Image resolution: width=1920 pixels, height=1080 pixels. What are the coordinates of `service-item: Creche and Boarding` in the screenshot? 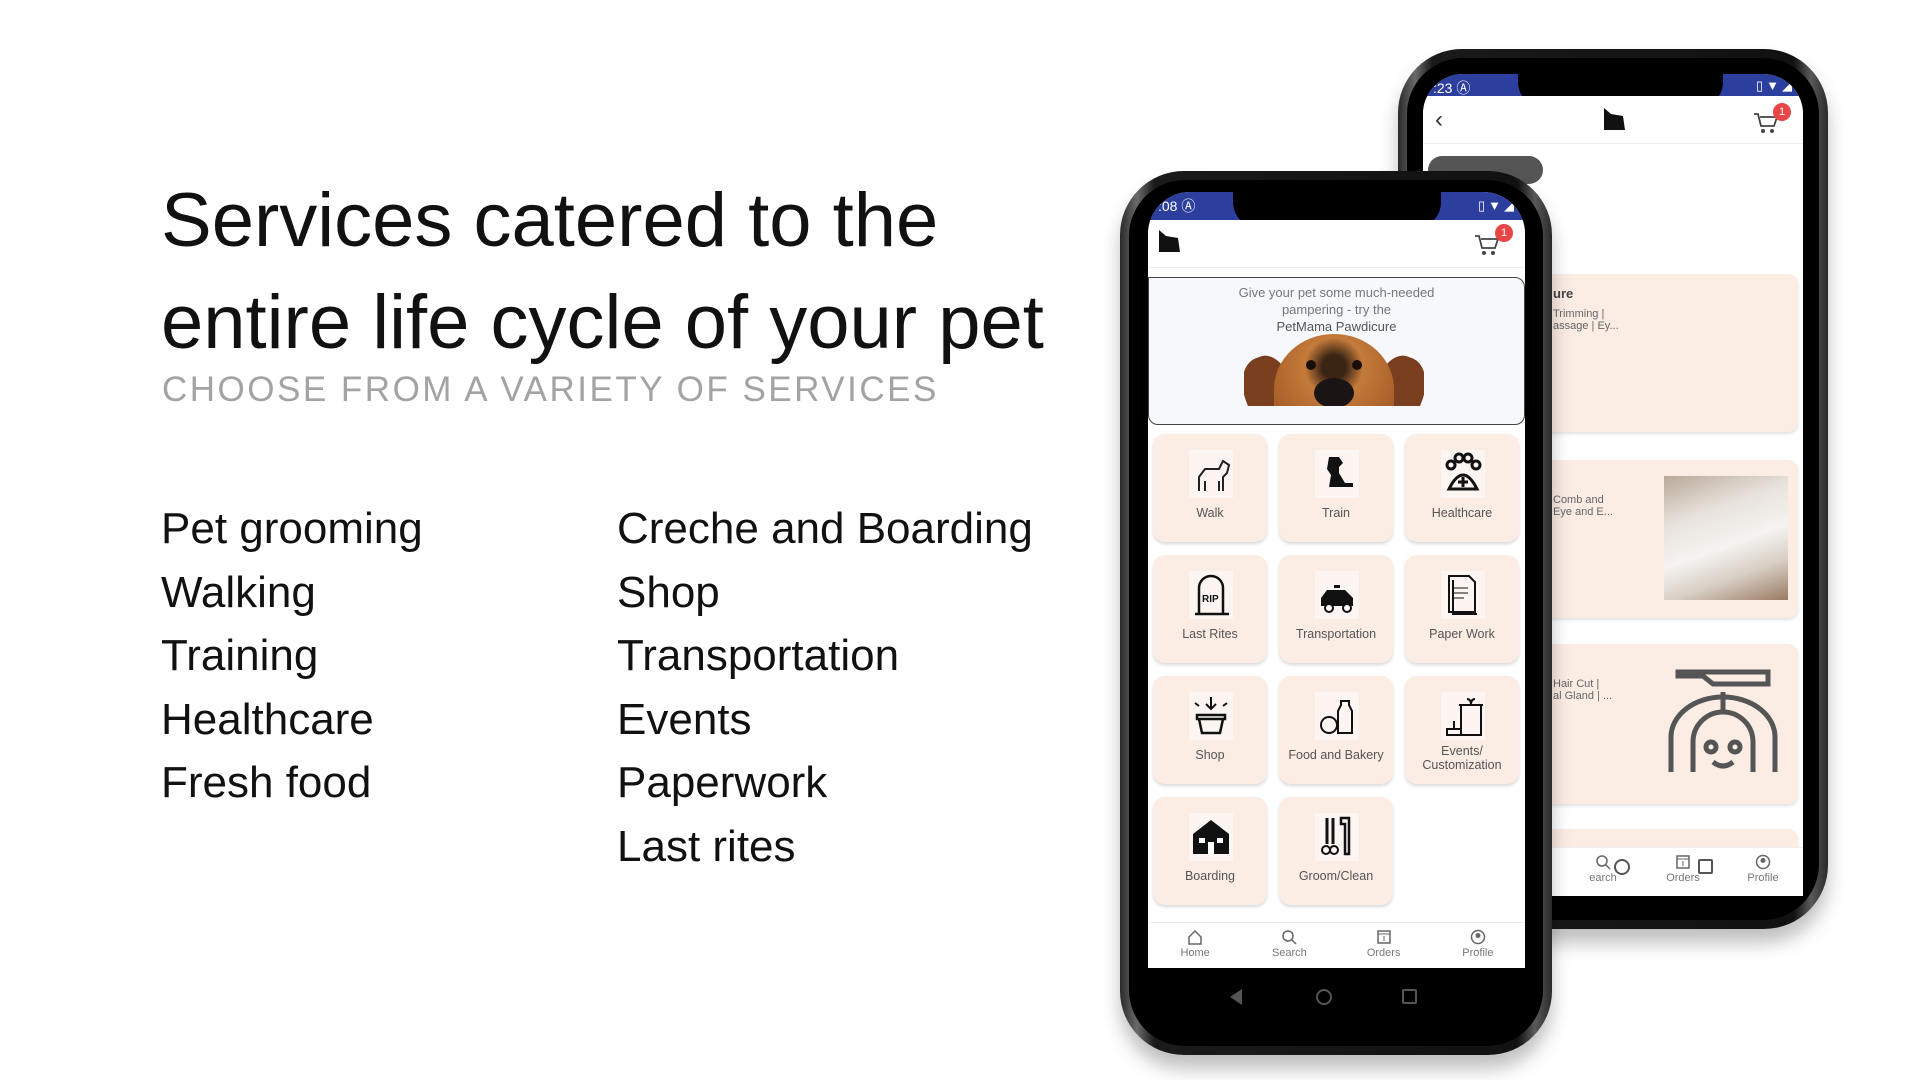 It's located at (825, 528).